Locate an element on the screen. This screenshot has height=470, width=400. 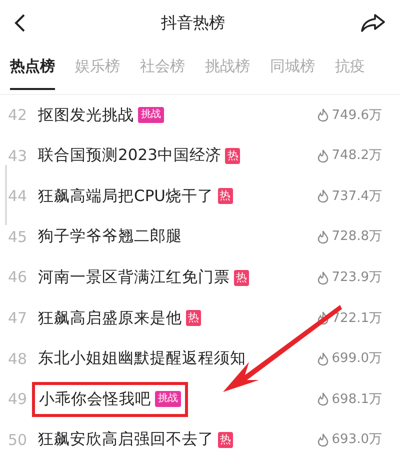
heat-value: 699.0万 is located at coordinates (357, 359).